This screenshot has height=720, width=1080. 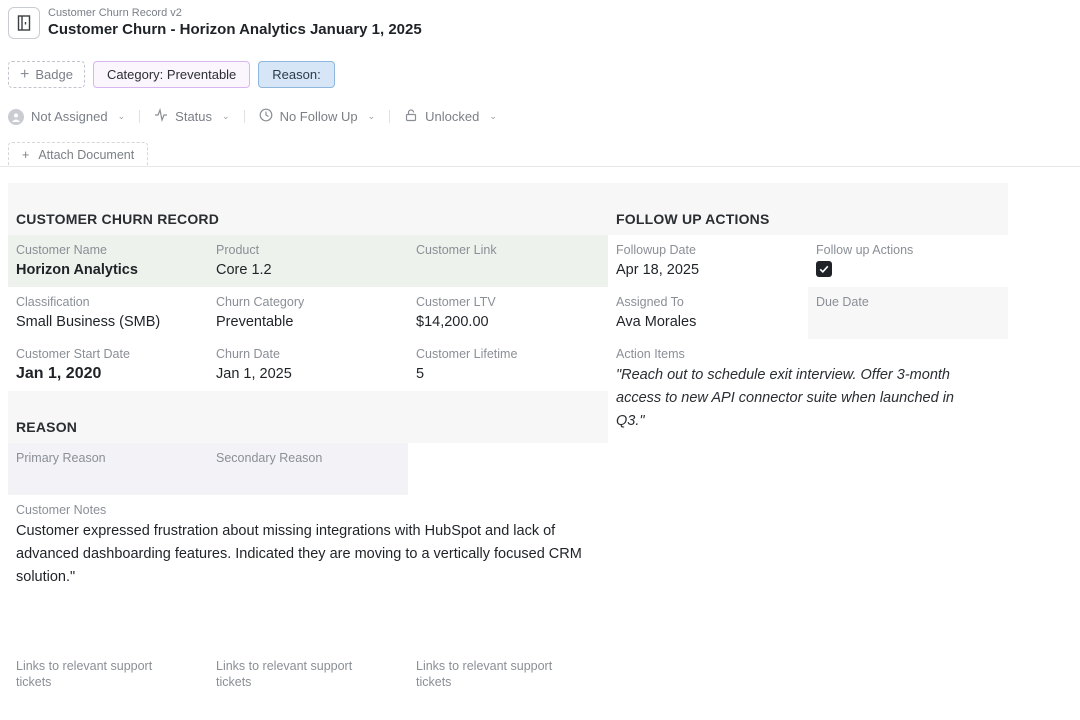 What do you see at coordinates (456, 250) in the screenshot?
I see `field-label: Customer Link` at bounding box center [456, 250].